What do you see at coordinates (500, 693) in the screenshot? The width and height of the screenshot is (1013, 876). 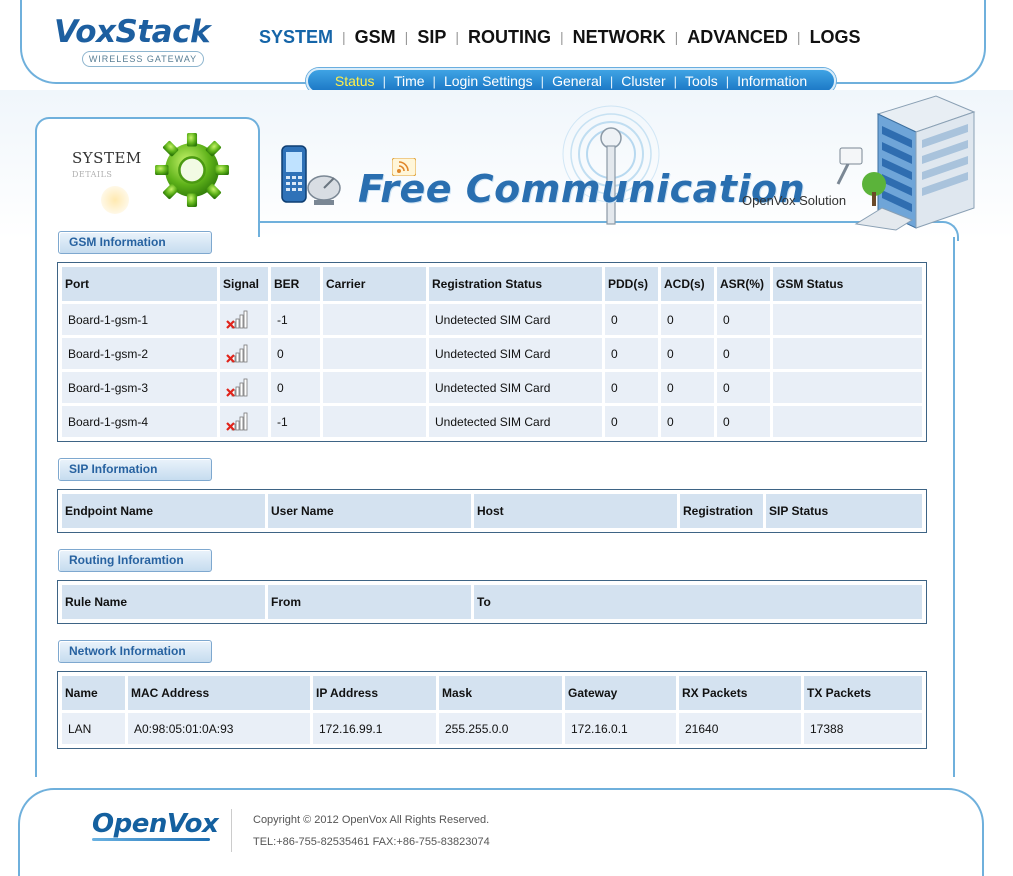 I see `column-header: Mask` at bounding box center [500, 693].